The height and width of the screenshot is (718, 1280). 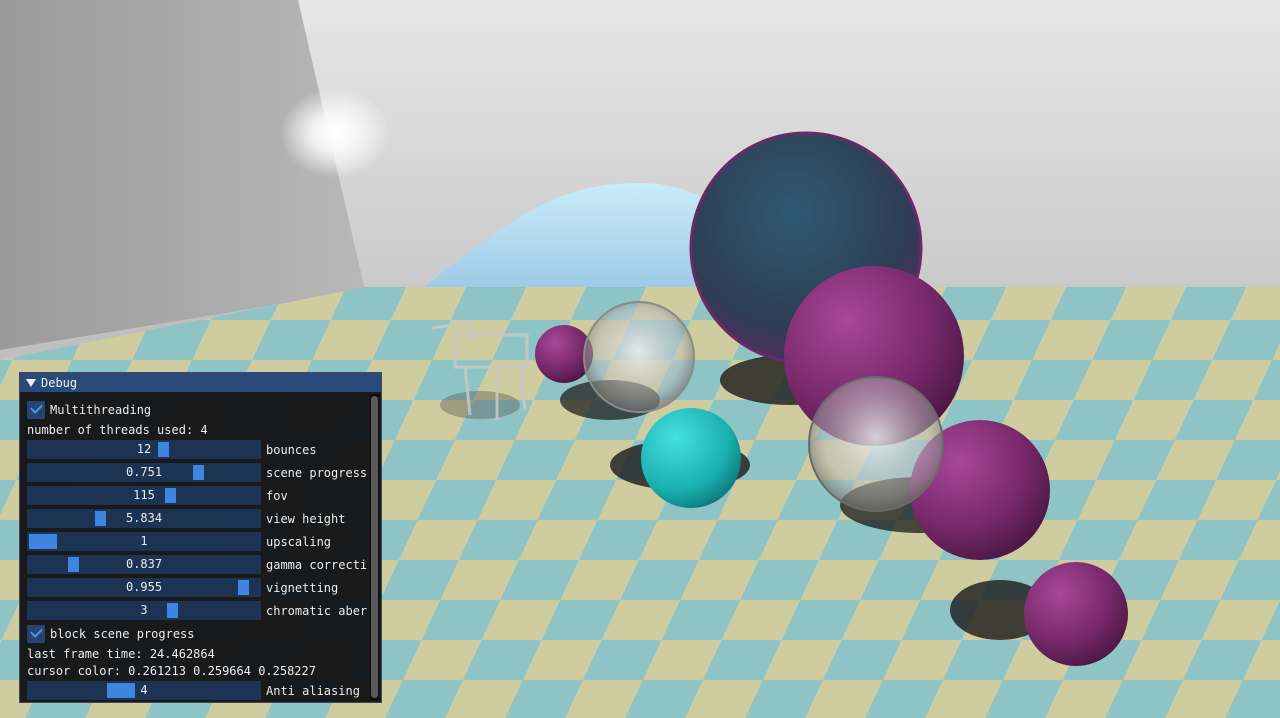 I want to click on anti-aliasing-label: Anti aliasing, so click(x=313, y=690).